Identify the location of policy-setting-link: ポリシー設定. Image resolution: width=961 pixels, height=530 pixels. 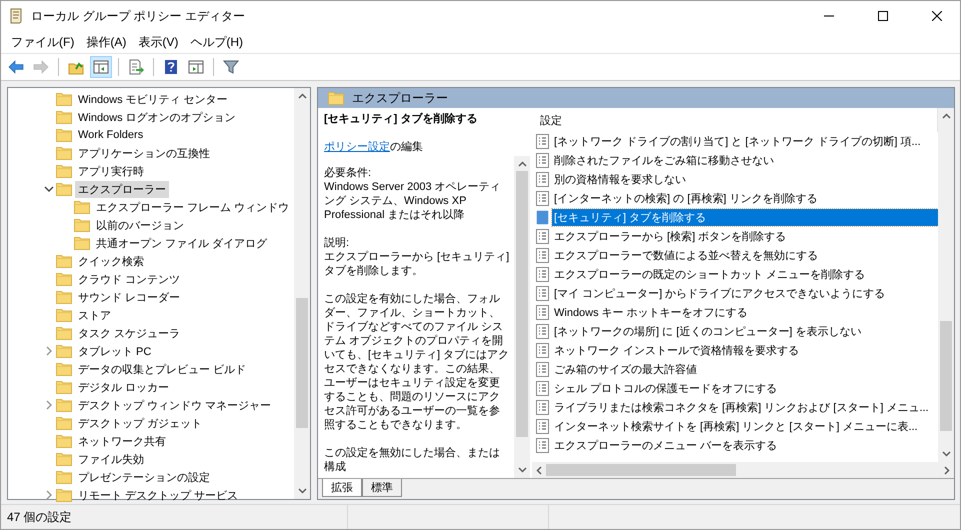
(357, 147).